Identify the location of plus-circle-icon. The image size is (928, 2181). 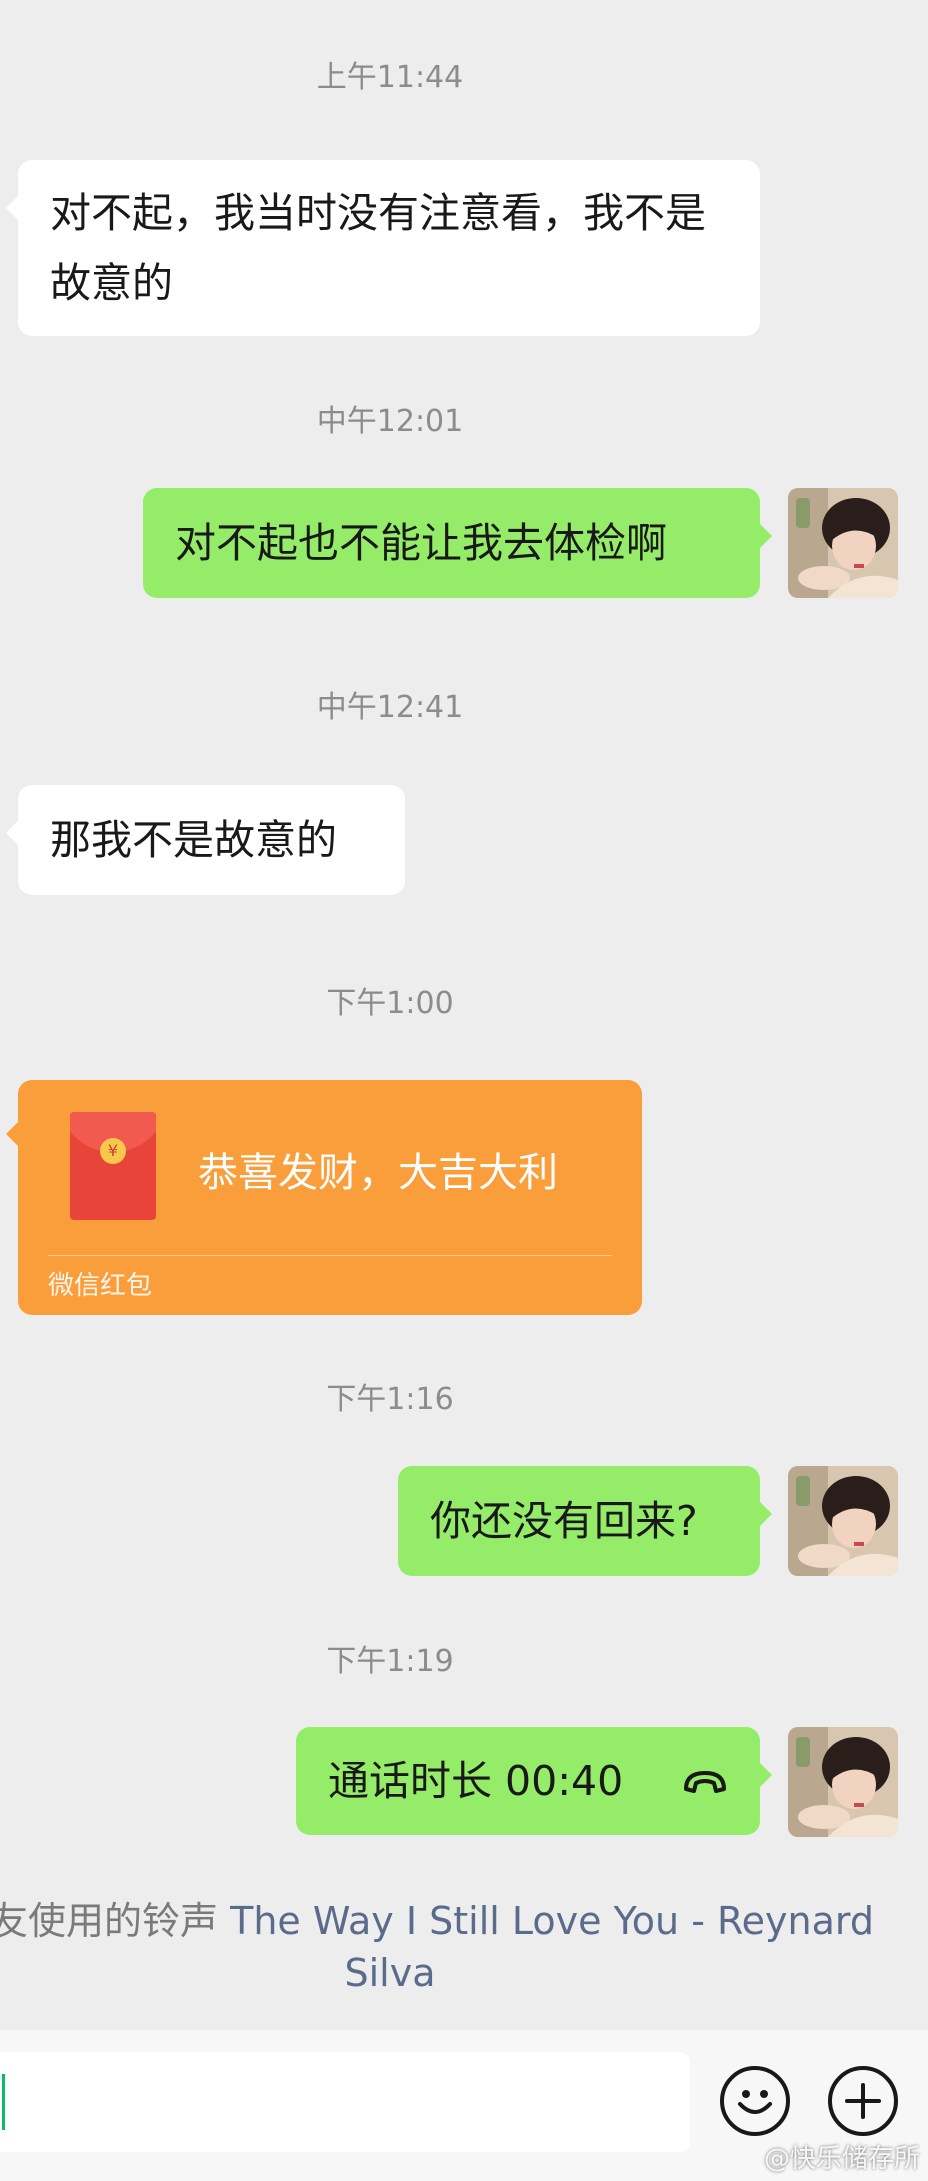
(863, 2101).